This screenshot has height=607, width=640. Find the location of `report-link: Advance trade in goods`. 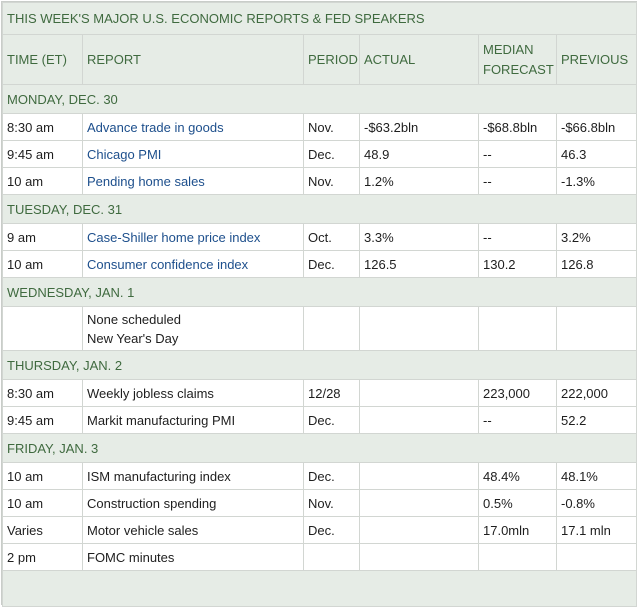

report-link: Advance trade in goods is located at coordinates (193, 127).